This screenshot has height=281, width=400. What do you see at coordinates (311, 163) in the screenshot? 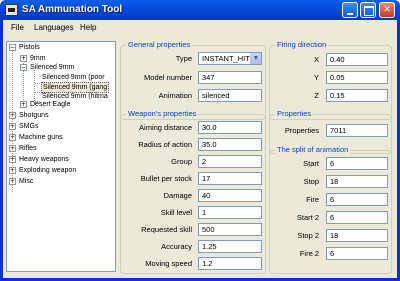
I see `start-label: Start` at bounding box center [311, 163].